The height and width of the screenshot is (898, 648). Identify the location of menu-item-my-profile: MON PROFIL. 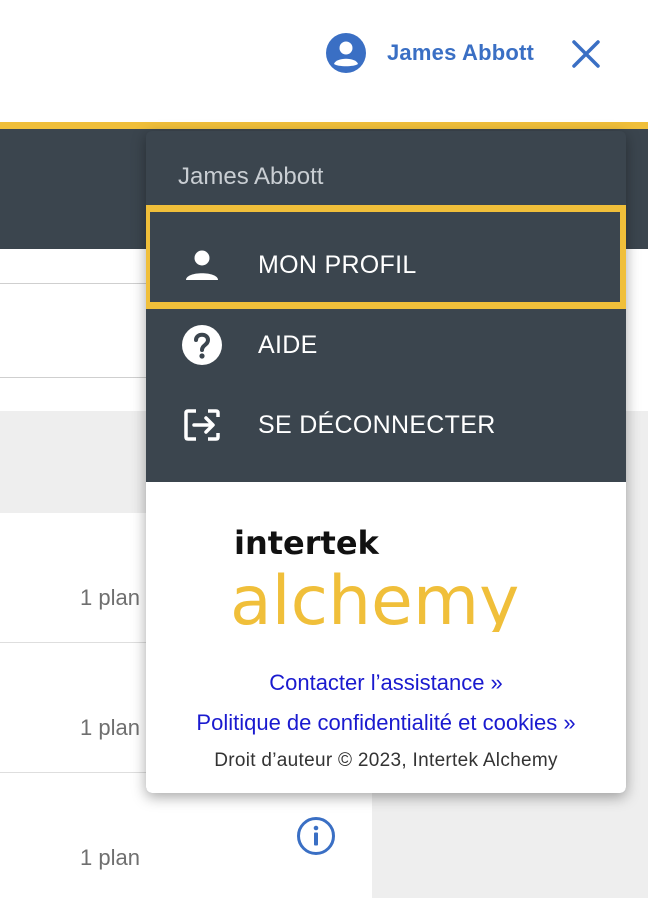
(386, 265).